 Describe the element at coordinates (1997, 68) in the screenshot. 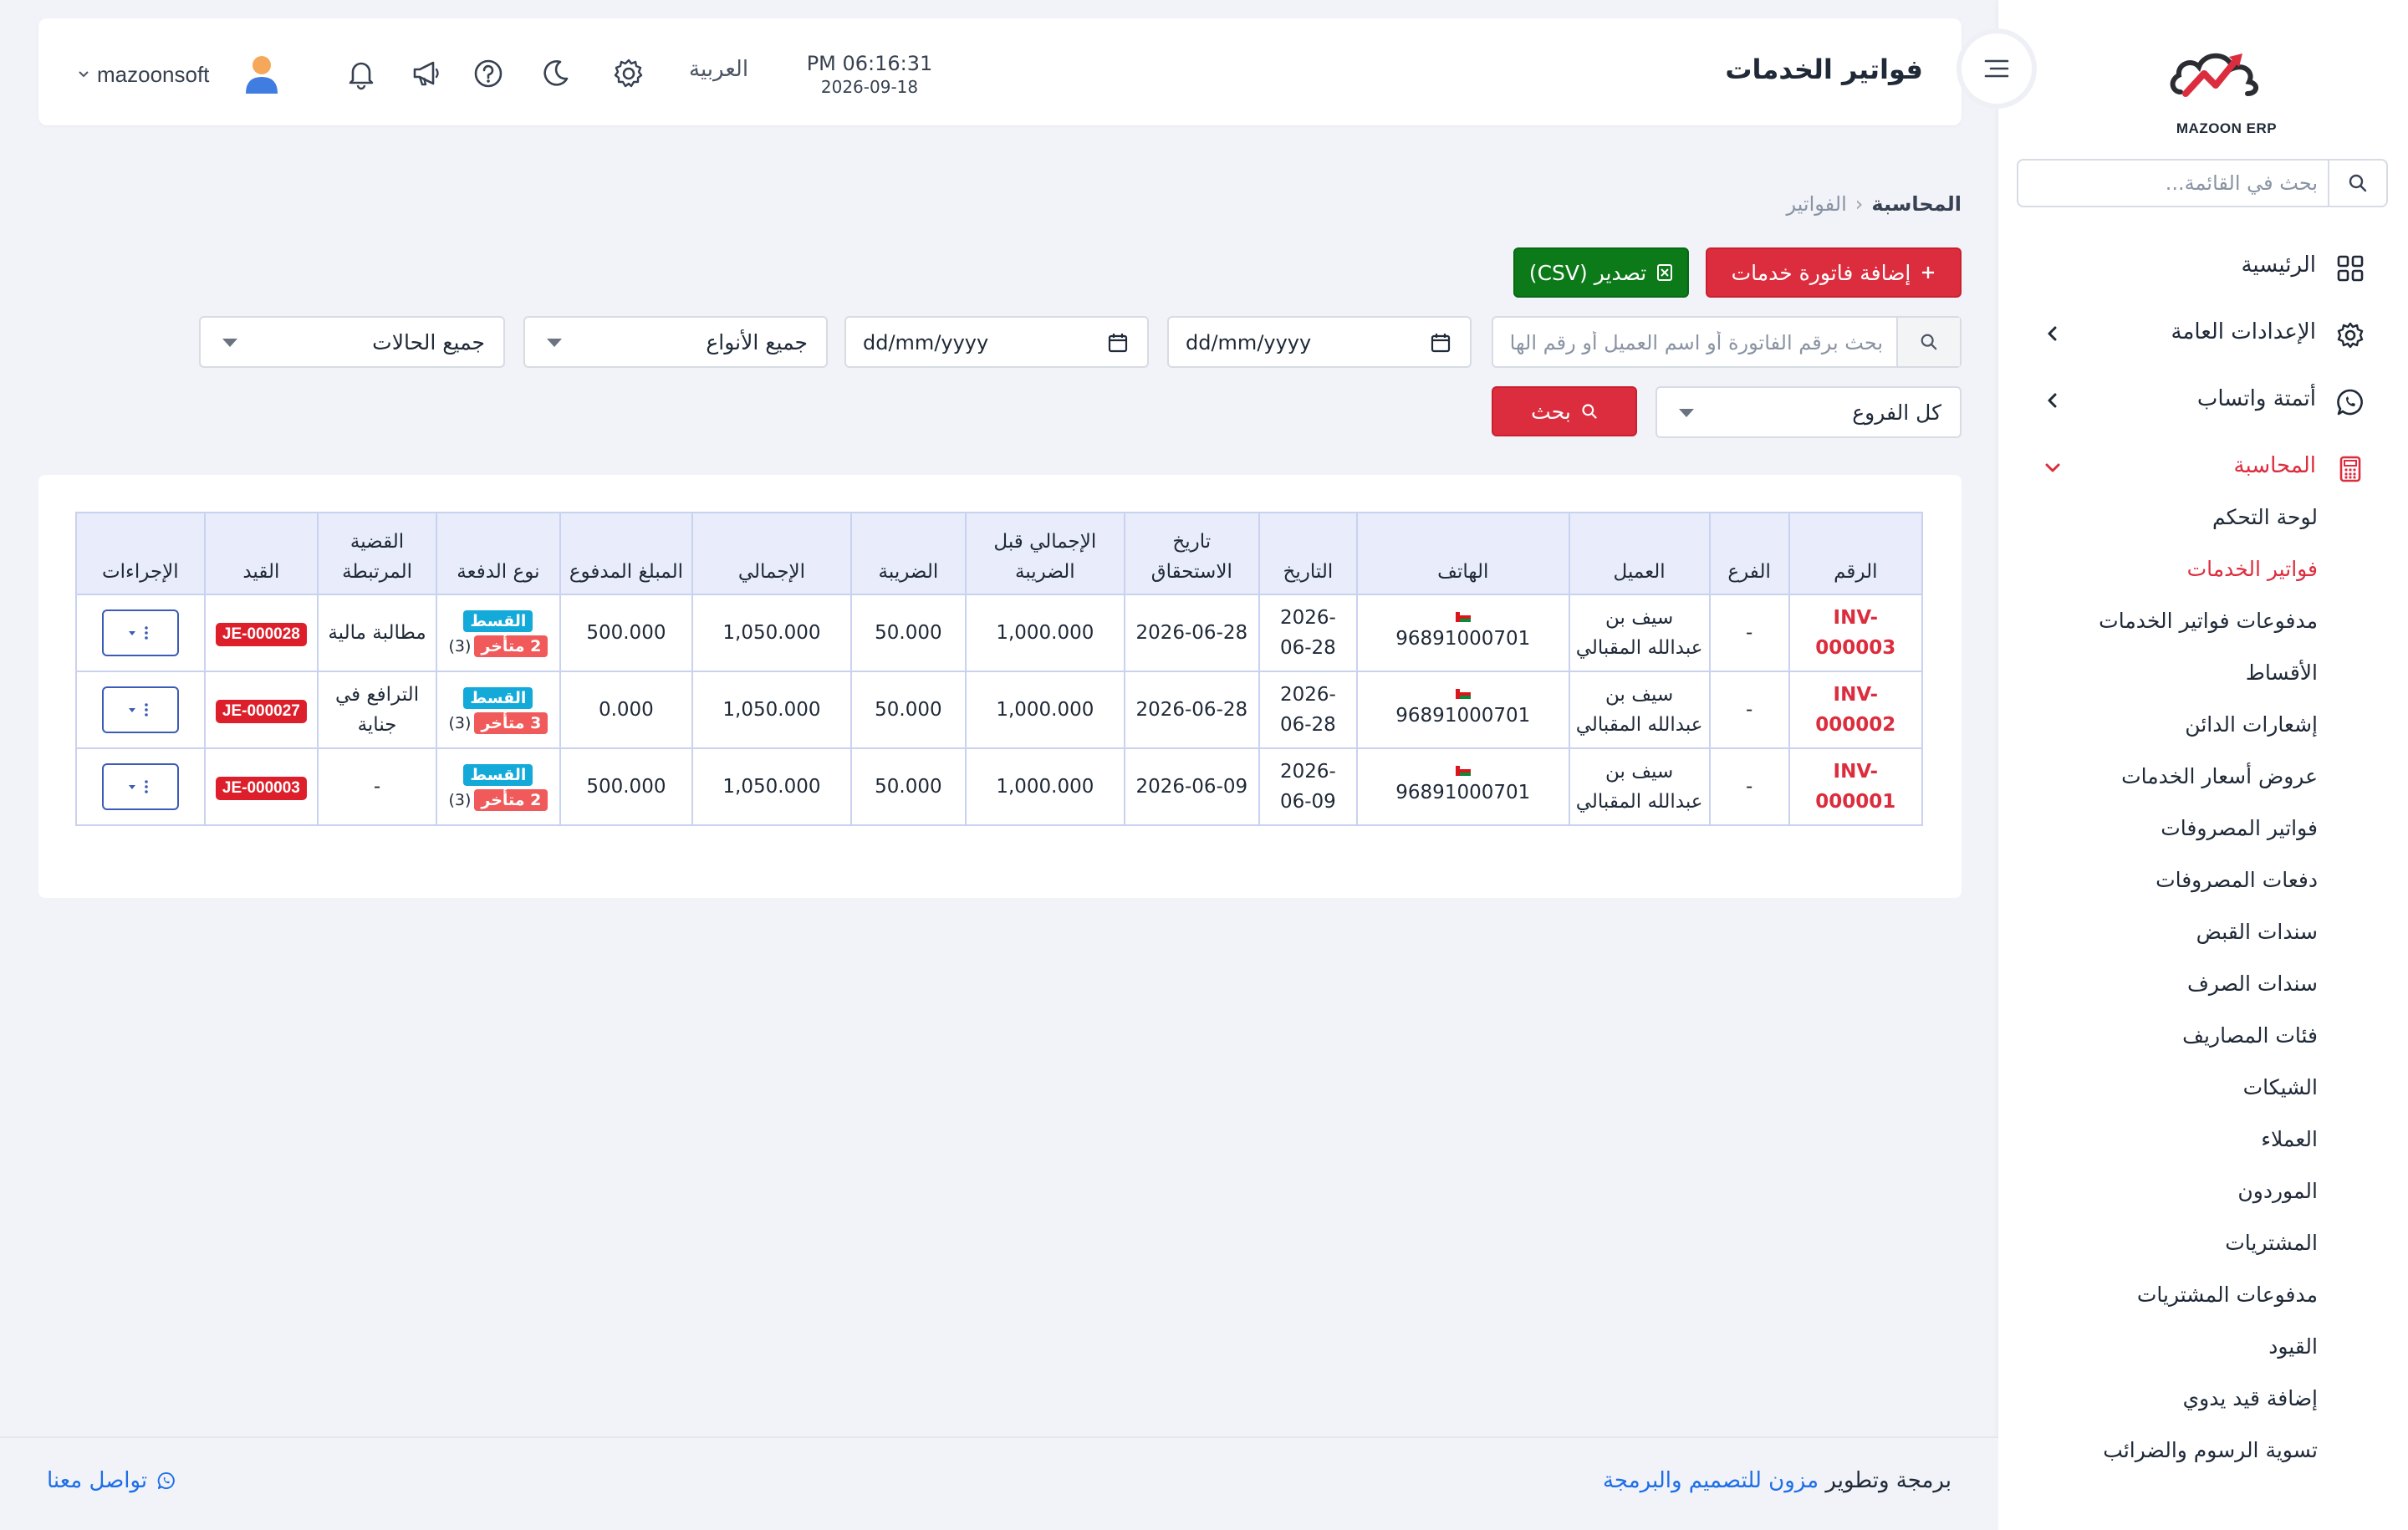

I see `sidebar-toggle-button` at that location.